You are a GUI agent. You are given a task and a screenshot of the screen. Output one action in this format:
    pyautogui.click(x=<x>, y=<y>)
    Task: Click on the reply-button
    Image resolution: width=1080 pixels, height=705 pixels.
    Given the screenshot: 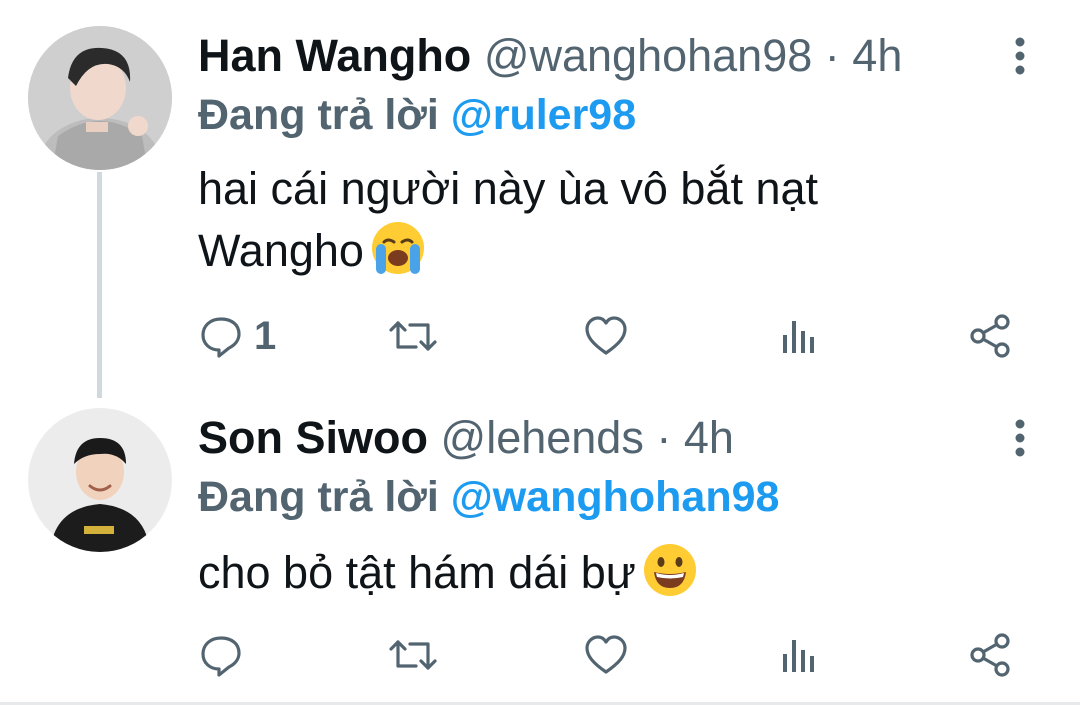 What is the action you would take?
    pyautogui.click(x=226, y=655)
    